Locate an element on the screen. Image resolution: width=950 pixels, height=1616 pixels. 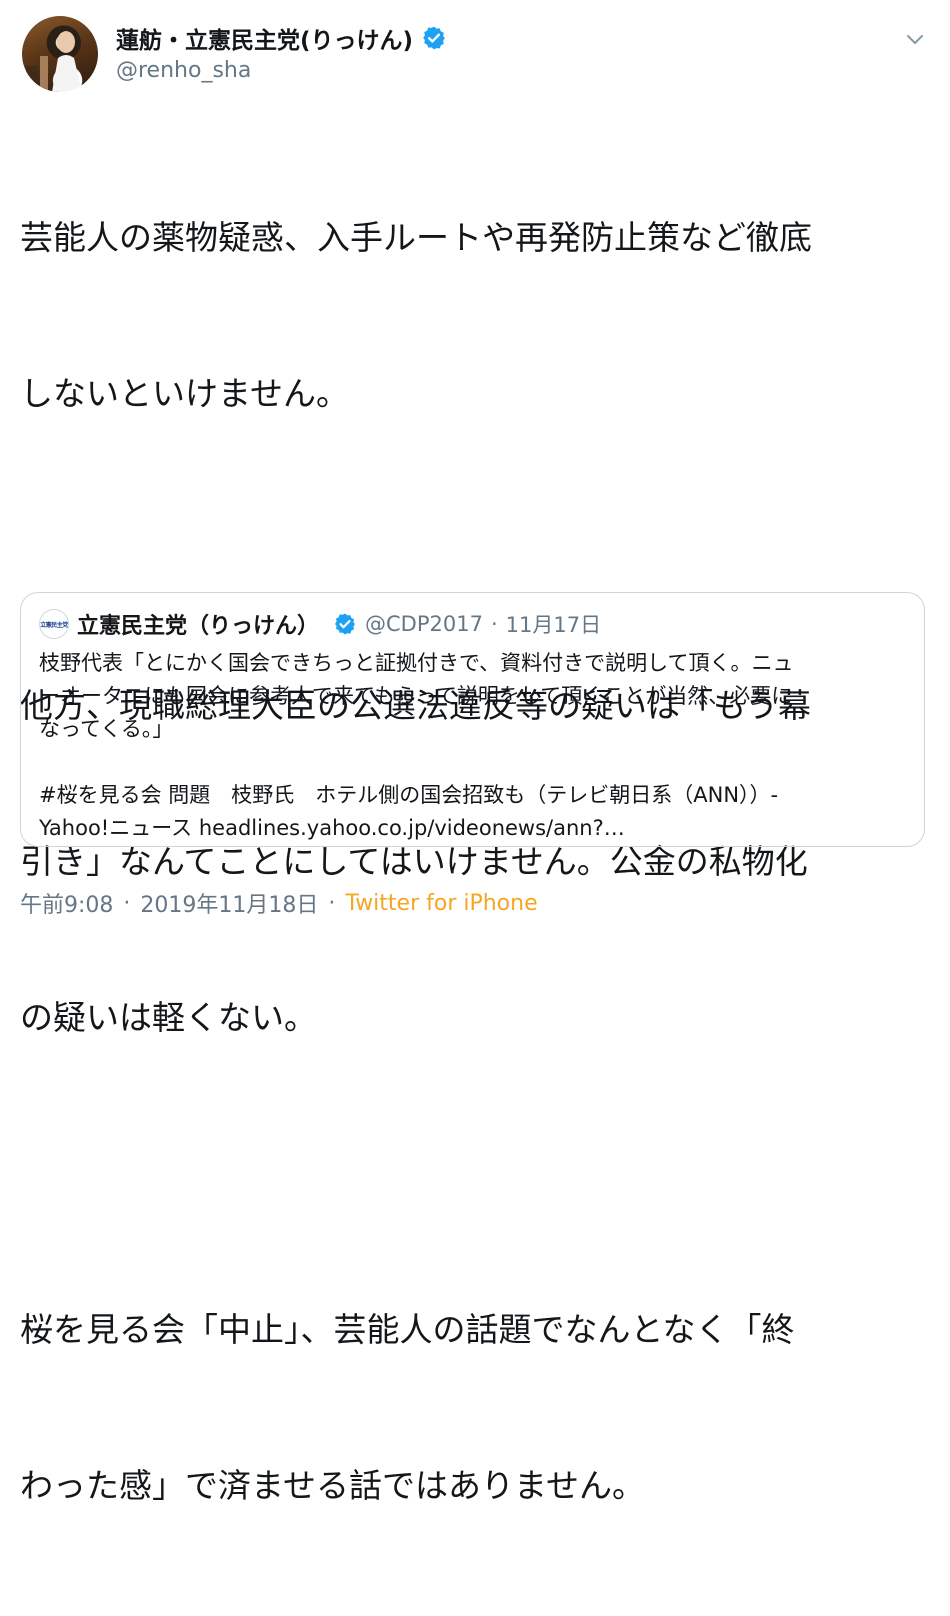
quoted-author-name: 立憲民主党（りっけん） is located at coordinates (198, 626).